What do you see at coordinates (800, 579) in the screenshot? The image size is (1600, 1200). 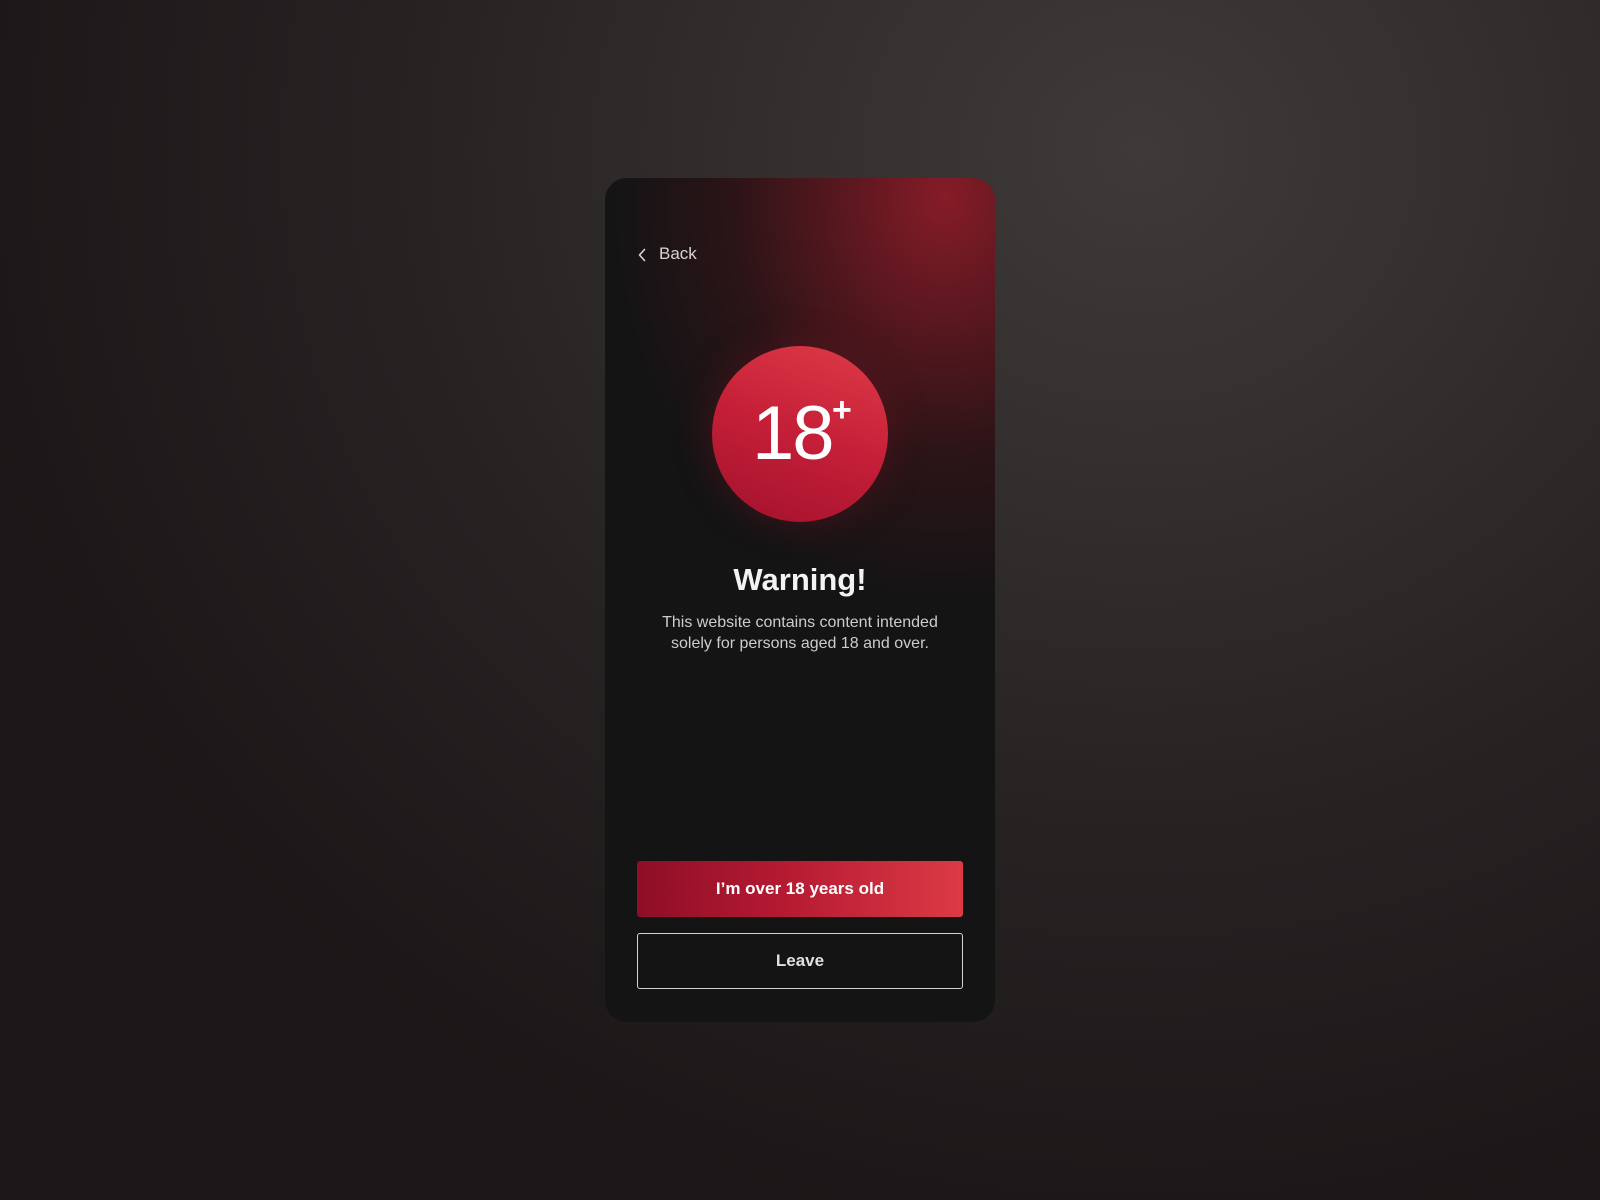 I see `warning-title: Warning!` at bounding box center [800, 579].